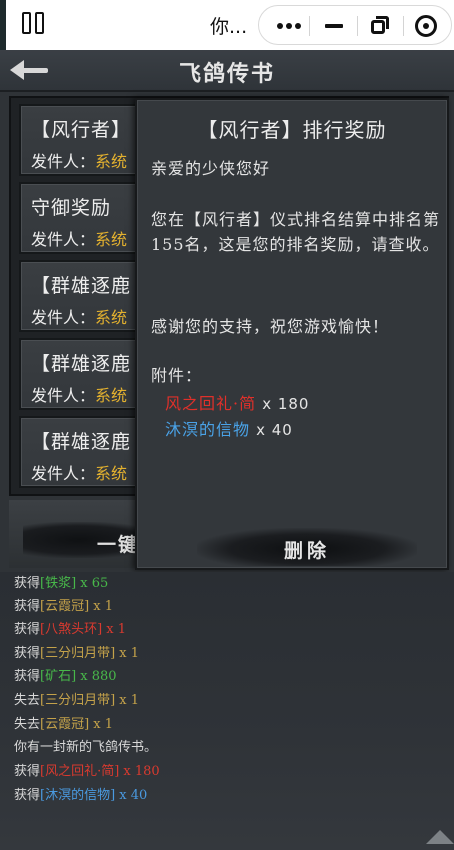 The height and width of the screenshot is (850, 454). What do you see at coordinates (33, 23) in the screenshot?
I see `window-icon` at bounding box center [33, 23].